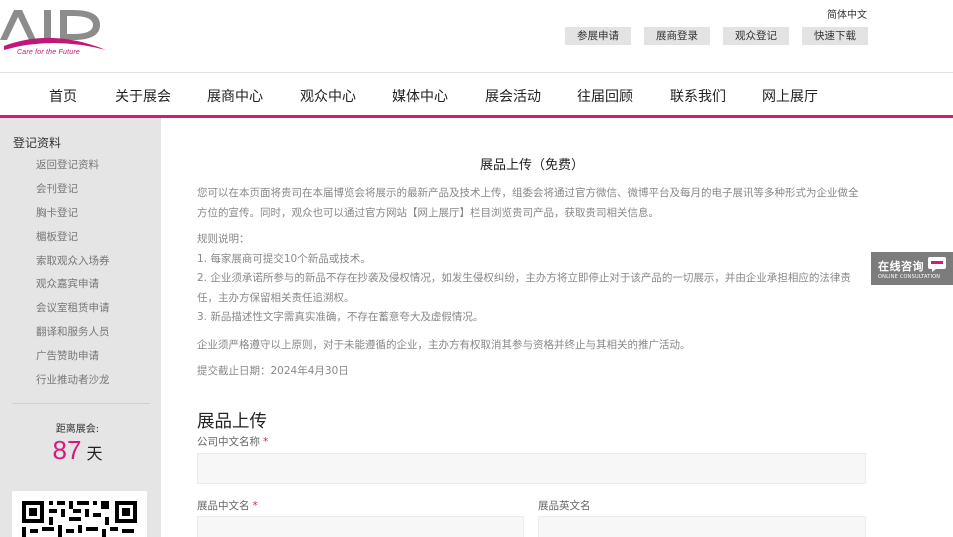 This screenshot has height=537, width=953. Describe the element at coordinates (284, 259) in the screenshot. I see `rule-item: 1. 每家展商可提交10个新品或技术。` at that location.